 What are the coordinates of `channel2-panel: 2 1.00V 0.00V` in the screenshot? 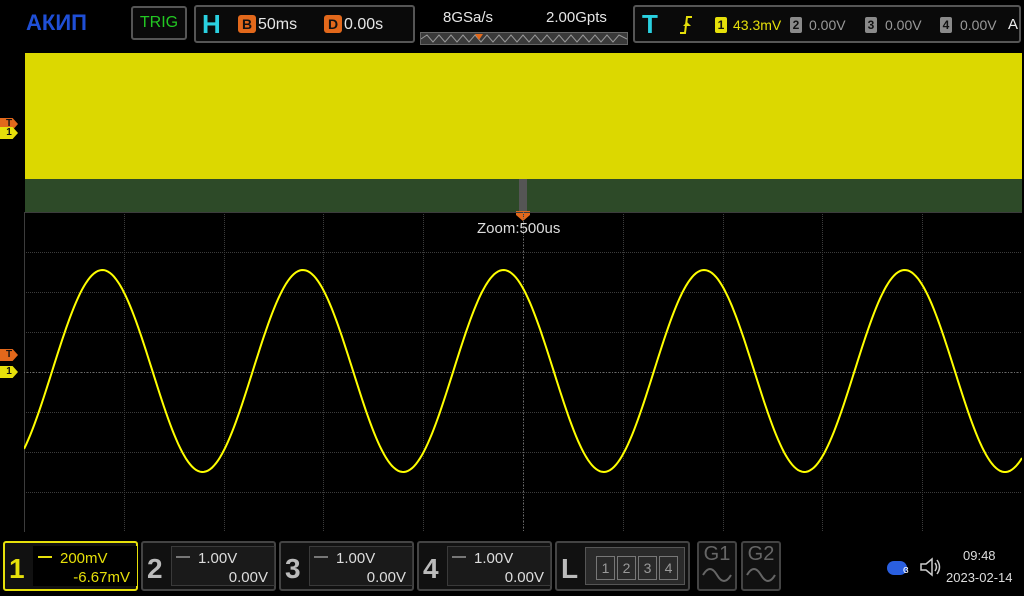 It's located at (208, 566).